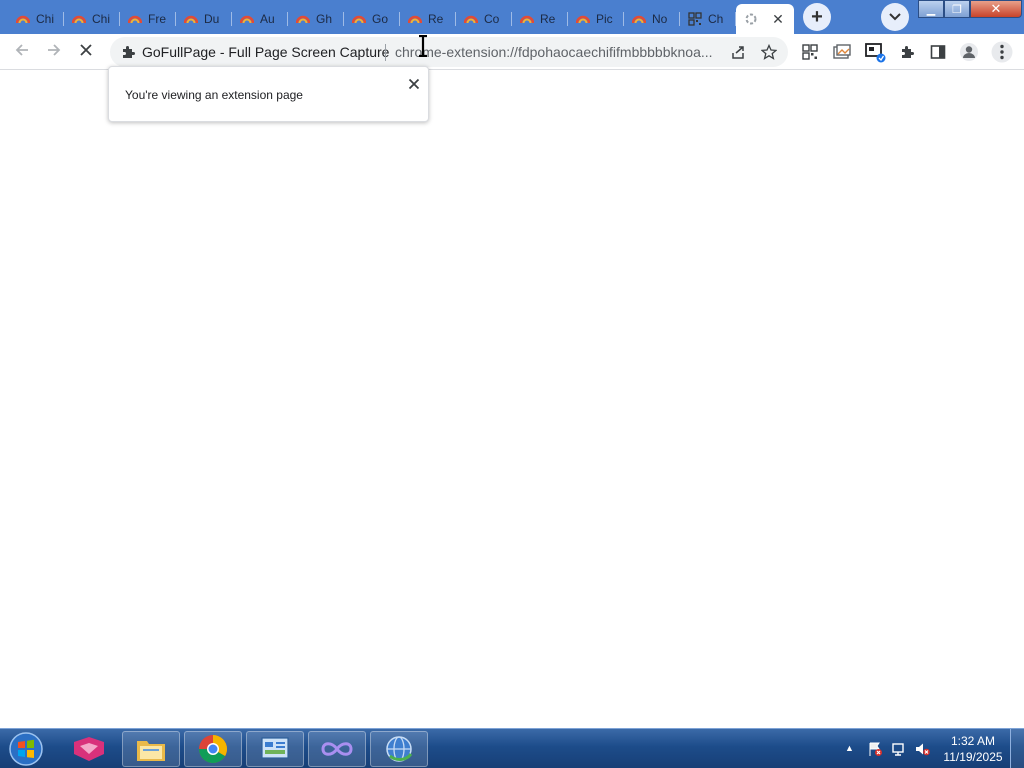 Image resolution: width=1024 pixels, height=768 pixels. What do you see at coordinates (969, 52) in the screenshot?
I see `profile-avatar-icon` at bounding box center [969, 52].